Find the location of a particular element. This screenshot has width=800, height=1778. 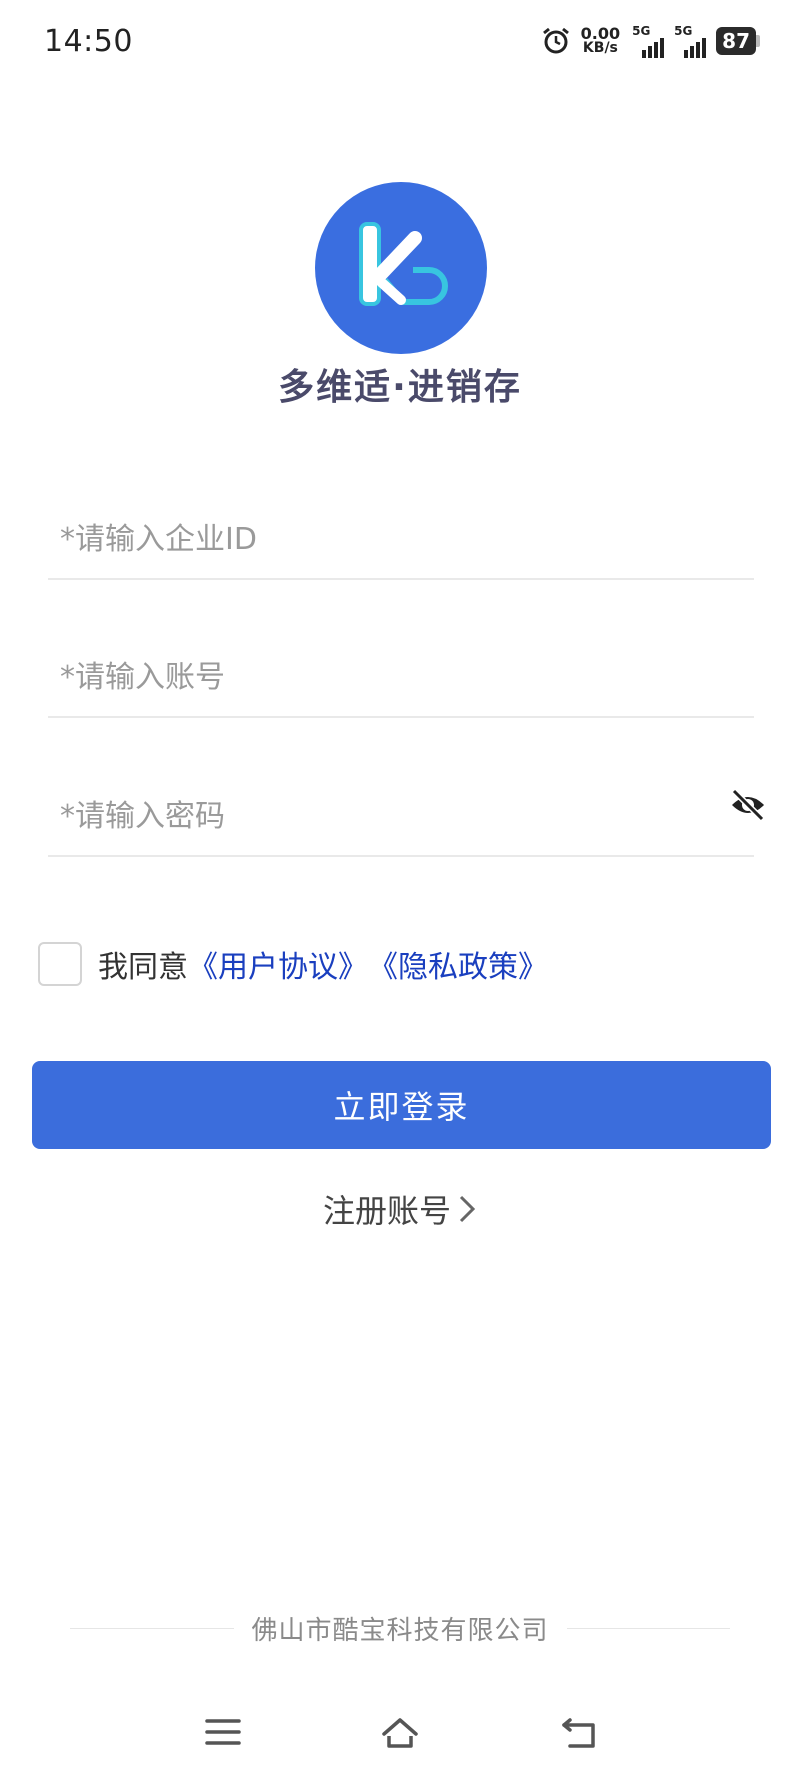

footer: 佛山市酷宝科技有限公司 is located at coordinates (400, 1628).